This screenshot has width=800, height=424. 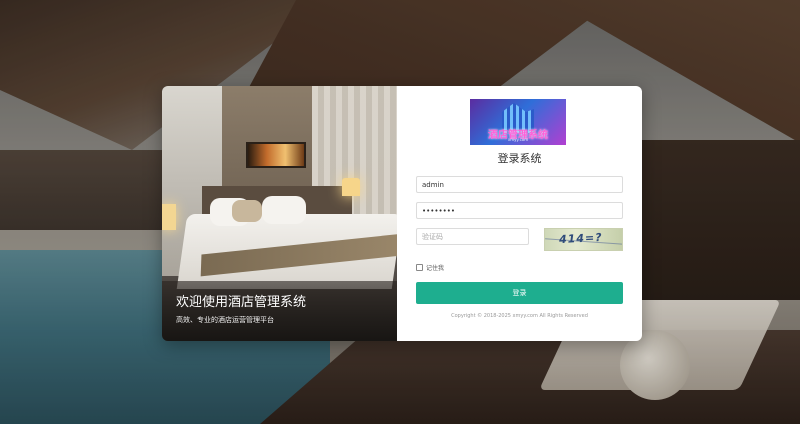 I want to click on remember-checkbox, so click(x=419, y=267).